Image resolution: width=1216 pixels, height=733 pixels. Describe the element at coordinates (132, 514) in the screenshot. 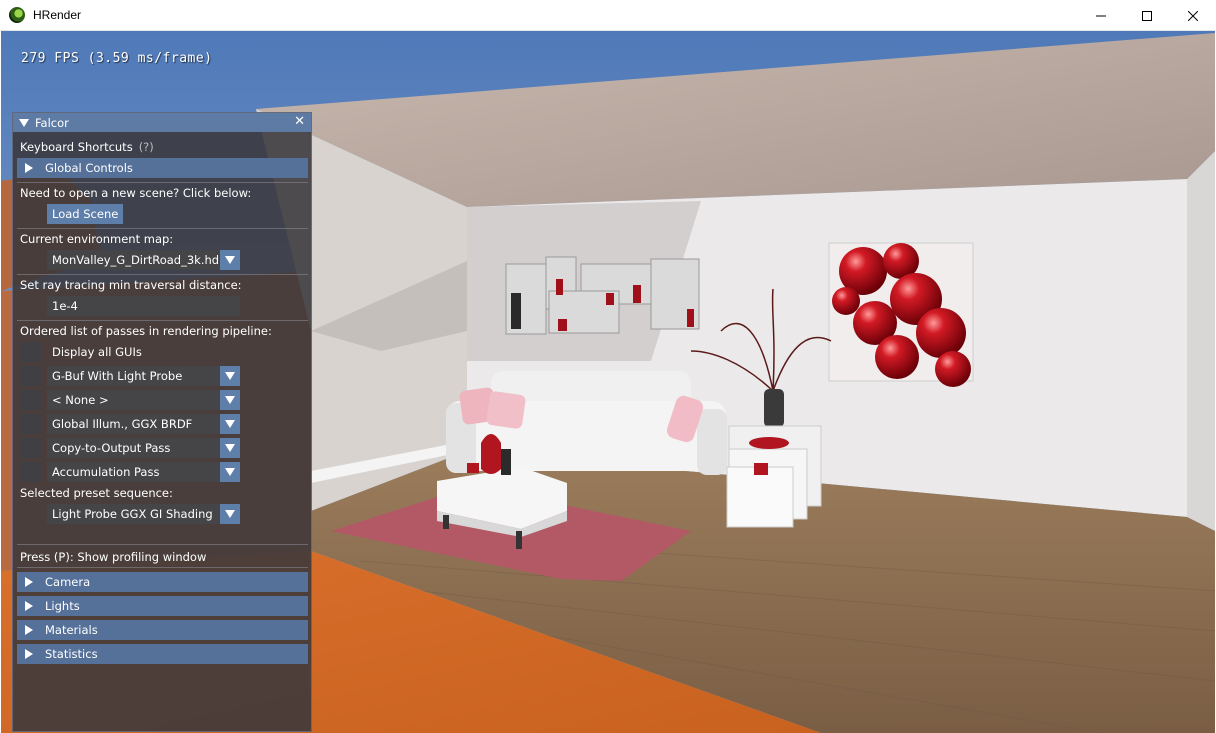

I see `preset-value: Light Probe GGX GI Shading` at that location.